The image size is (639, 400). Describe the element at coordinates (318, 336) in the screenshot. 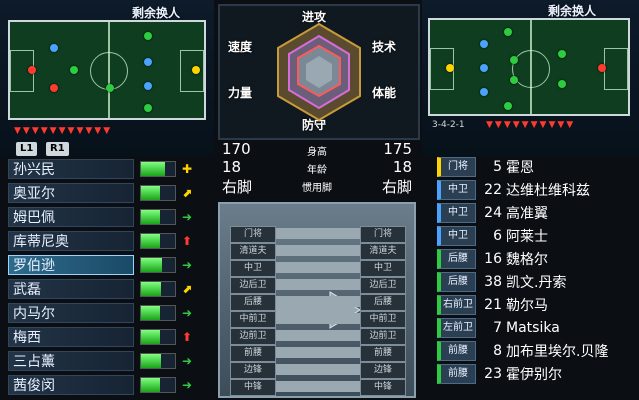

I see `position-row: 边前卫 边前卫` at that location.